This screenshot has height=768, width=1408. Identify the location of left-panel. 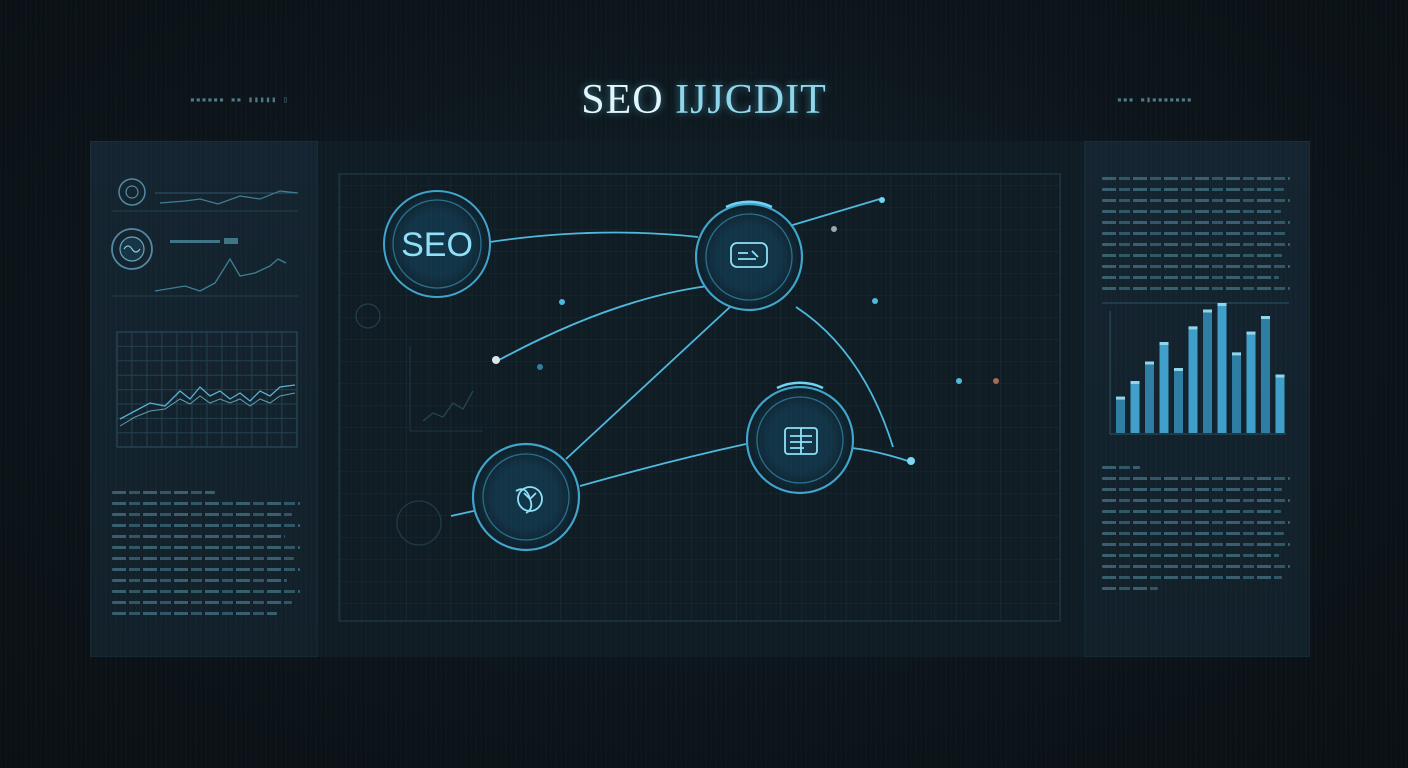
(204, 399).